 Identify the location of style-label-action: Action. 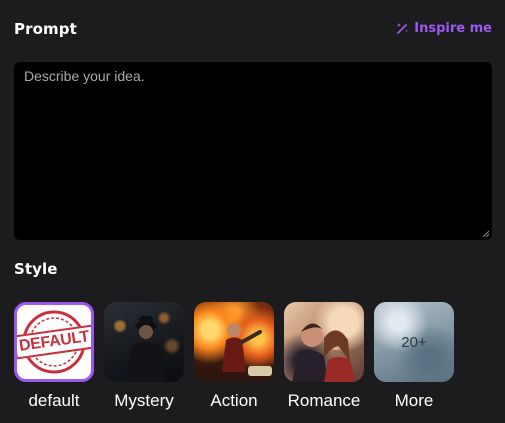
(234, 400).